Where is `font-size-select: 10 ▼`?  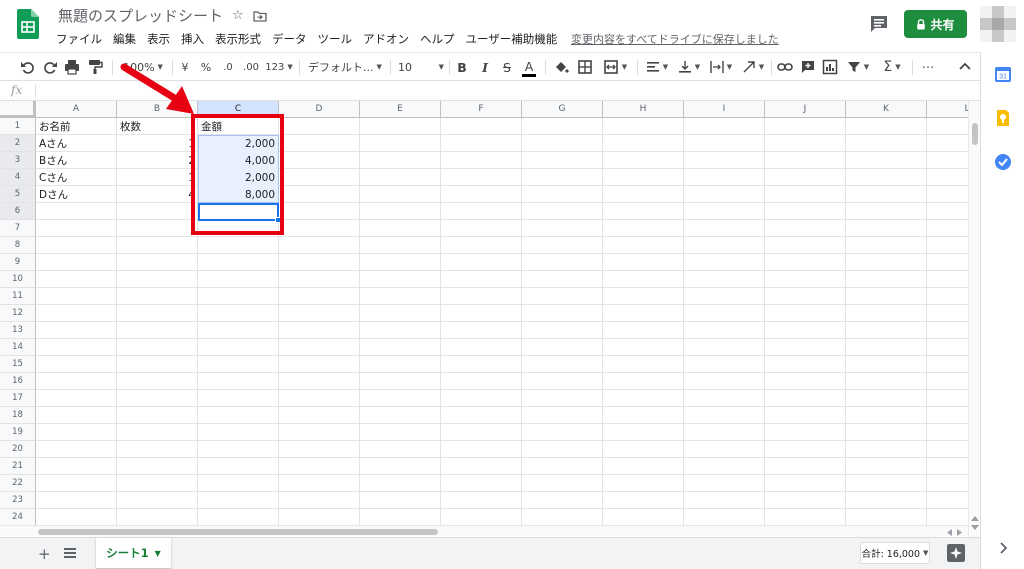
font-size-select: 10 ▼ is located at coordinates (421, 67).